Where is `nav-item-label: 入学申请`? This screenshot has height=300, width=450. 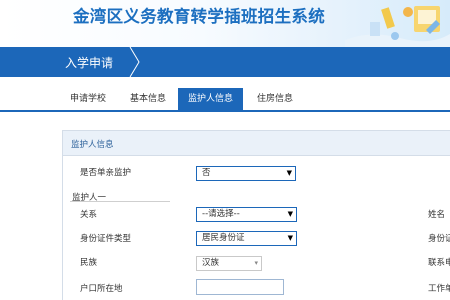
nav-item-label: 入学申请 is located at coordinates (89, 63).